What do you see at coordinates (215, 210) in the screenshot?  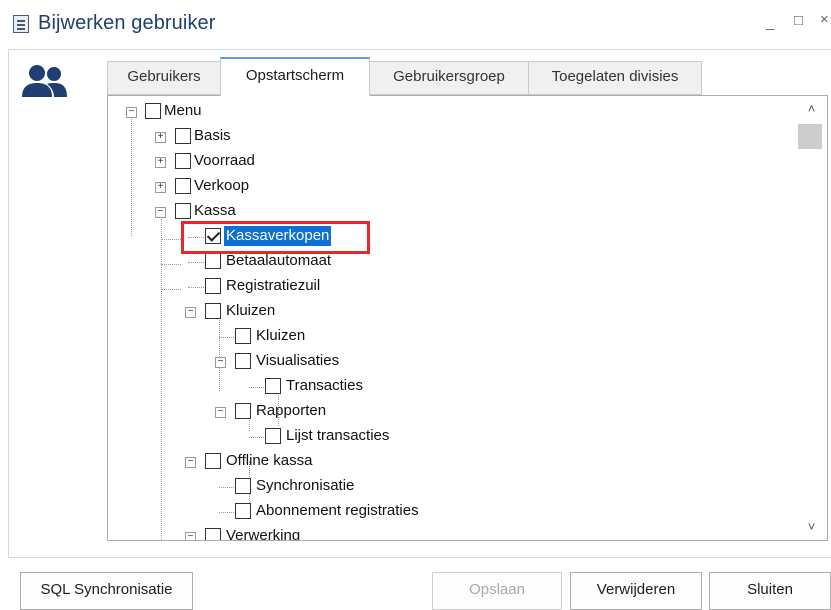 I see `tree-item-label: Kassa` at bounding box center [215, 210].